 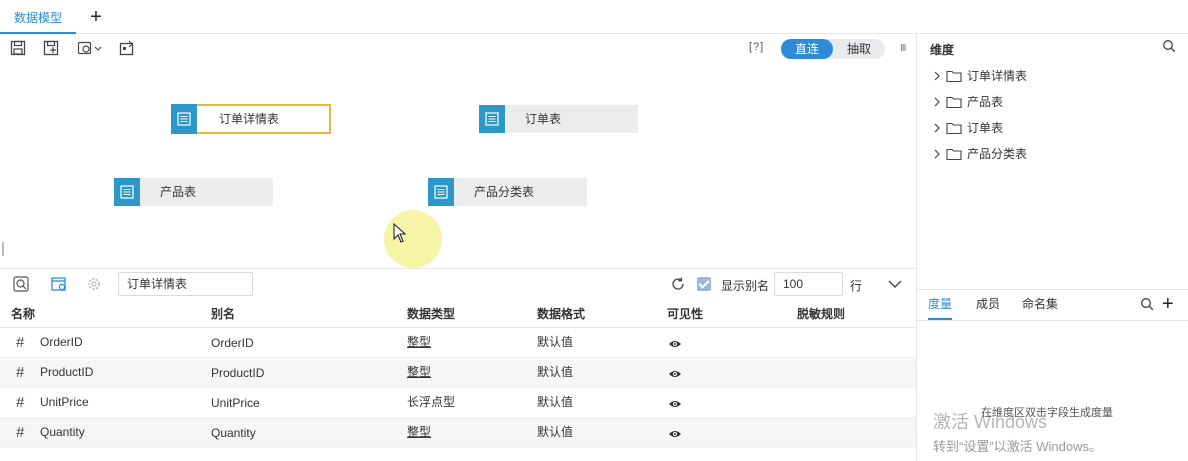 I want to click on row-count-unit: 行, so click(x=856, y=286).